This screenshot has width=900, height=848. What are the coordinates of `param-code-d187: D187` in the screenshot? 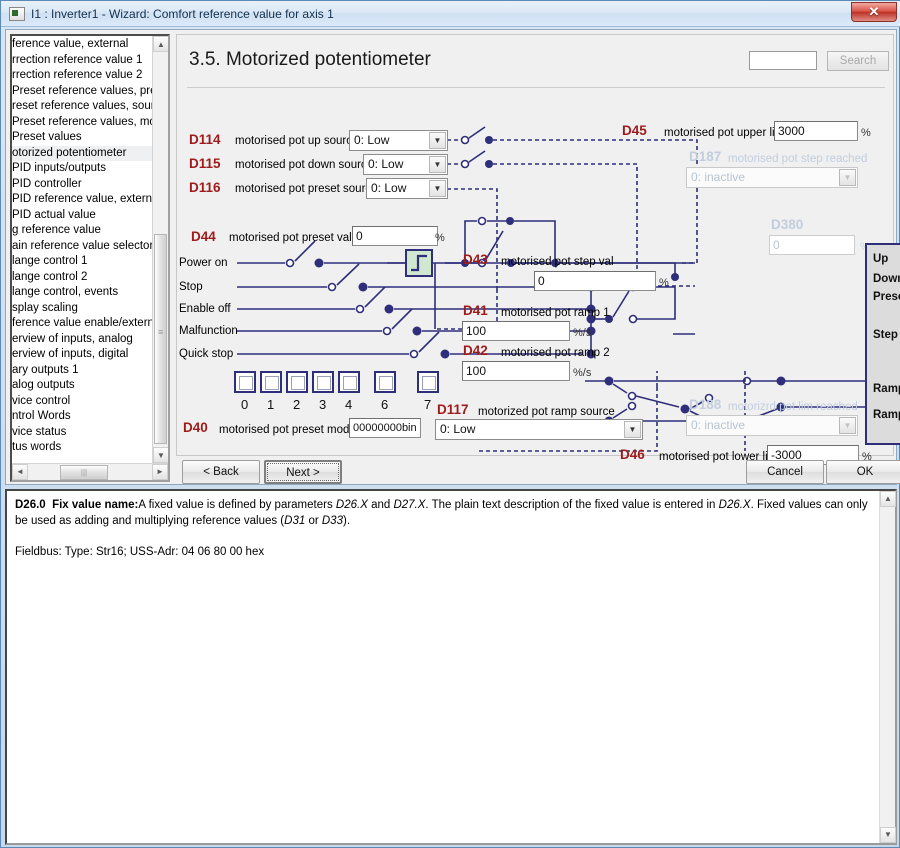 It's located at (705, 156).